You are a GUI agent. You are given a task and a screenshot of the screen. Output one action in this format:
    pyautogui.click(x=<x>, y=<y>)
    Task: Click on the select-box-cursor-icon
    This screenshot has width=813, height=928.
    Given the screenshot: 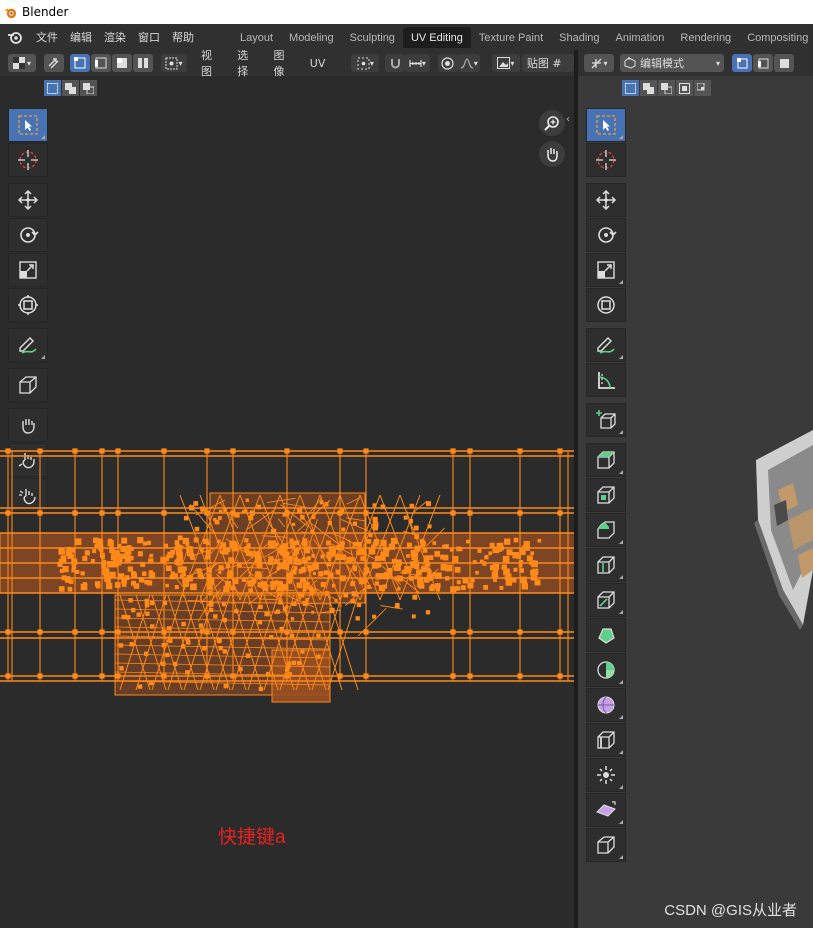 What is the action you would take?
    pyautogui.click(x=28, y=125)
    